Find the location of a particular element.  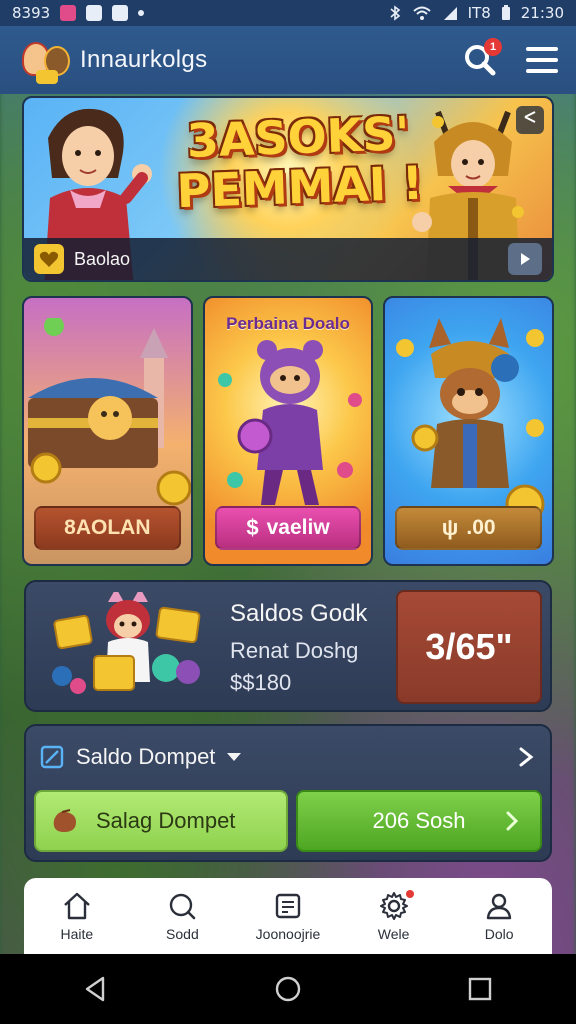

wifi-icon is located at coordinates (421, 13).